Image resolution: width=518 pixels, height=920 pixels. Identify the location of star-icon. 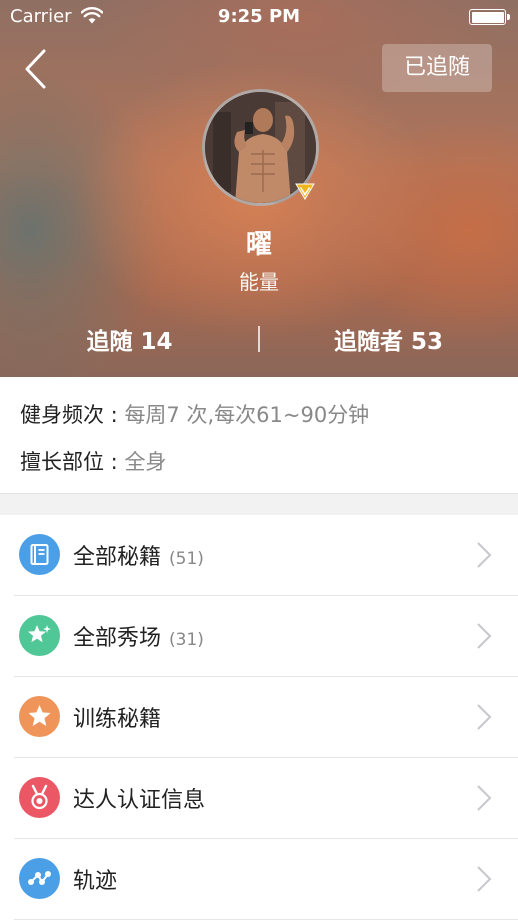
(39, 716).